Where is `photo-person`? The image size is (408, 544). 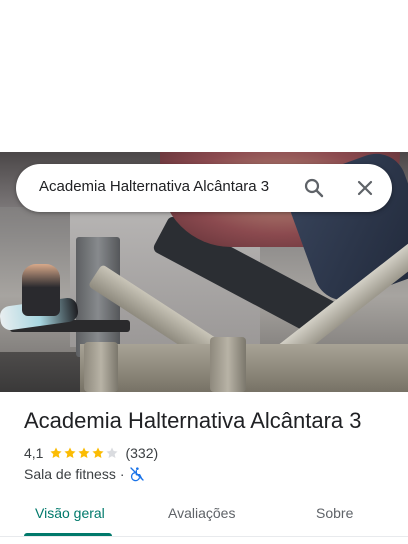
photo-person is located at coordinates (41, 290).